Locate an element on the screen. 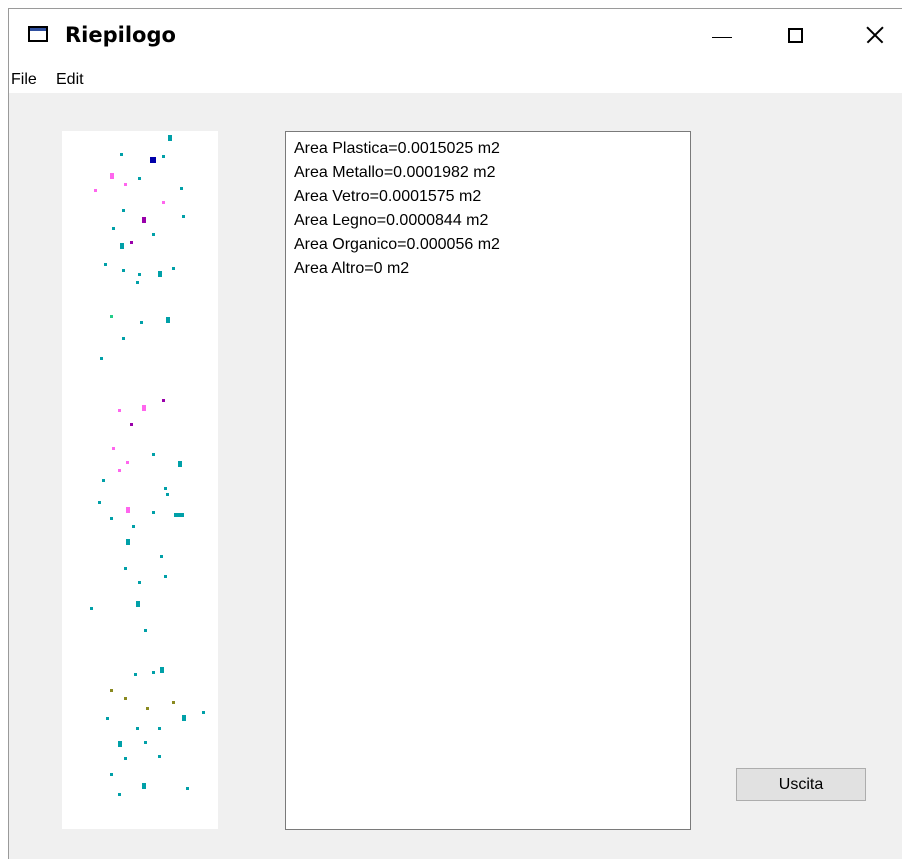 This screenshot has height=859, width=902. minimize-icon is located at coordinates (722, 37).